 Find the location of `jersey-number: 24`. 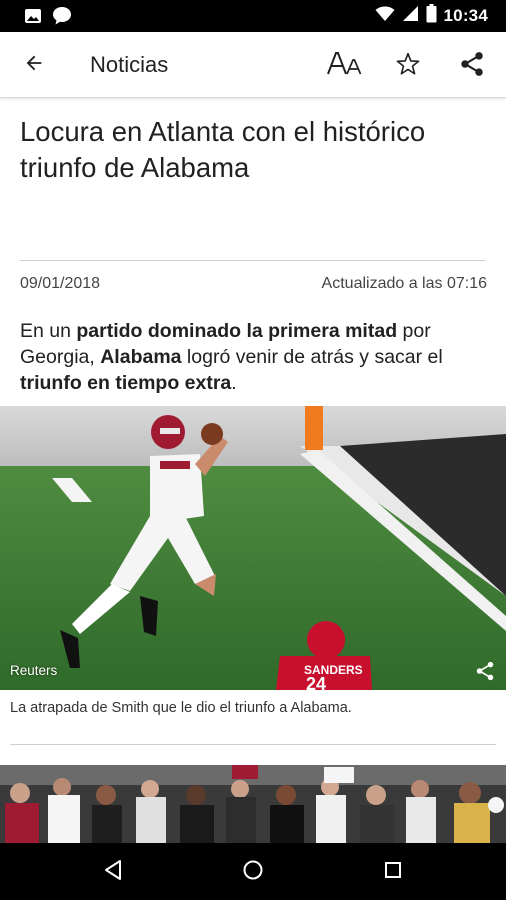

jersey-number: 24 is located at coordinates (316, 682).